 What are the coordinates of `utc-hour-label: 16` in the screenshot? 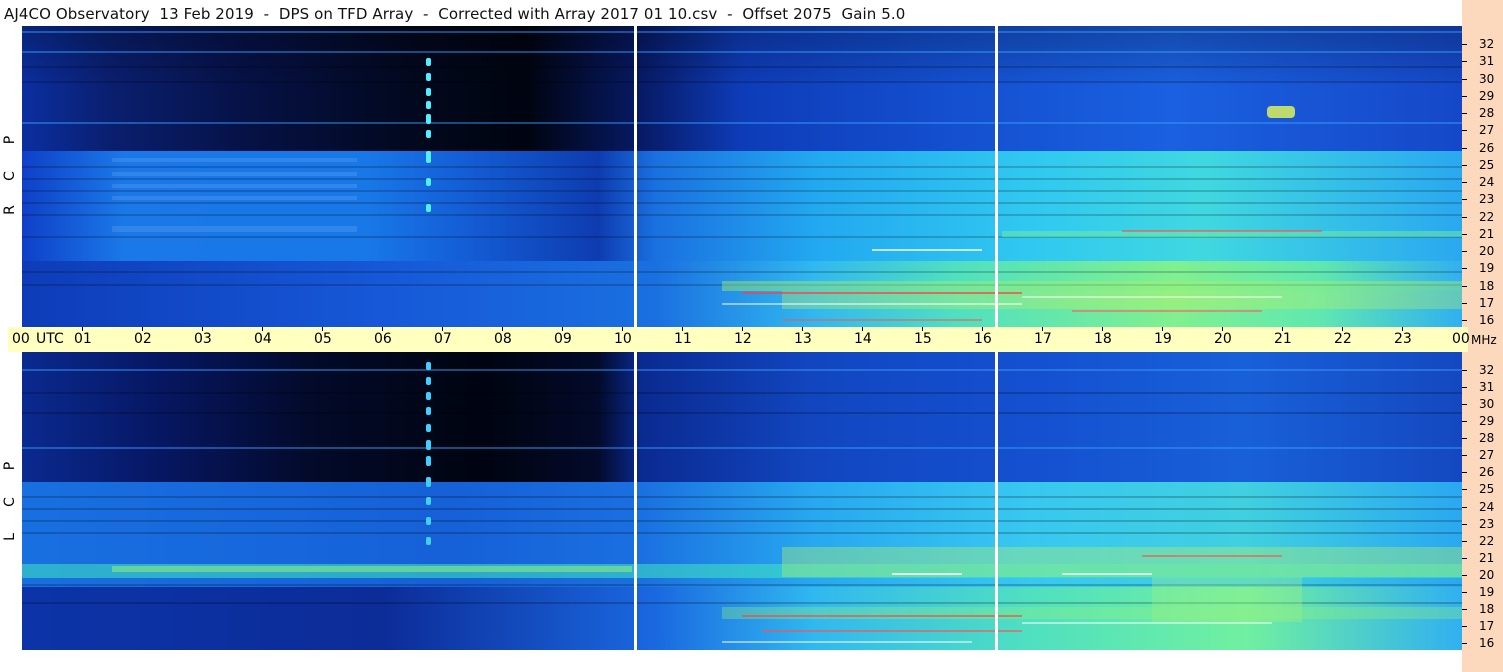 It's located at (983, 339).